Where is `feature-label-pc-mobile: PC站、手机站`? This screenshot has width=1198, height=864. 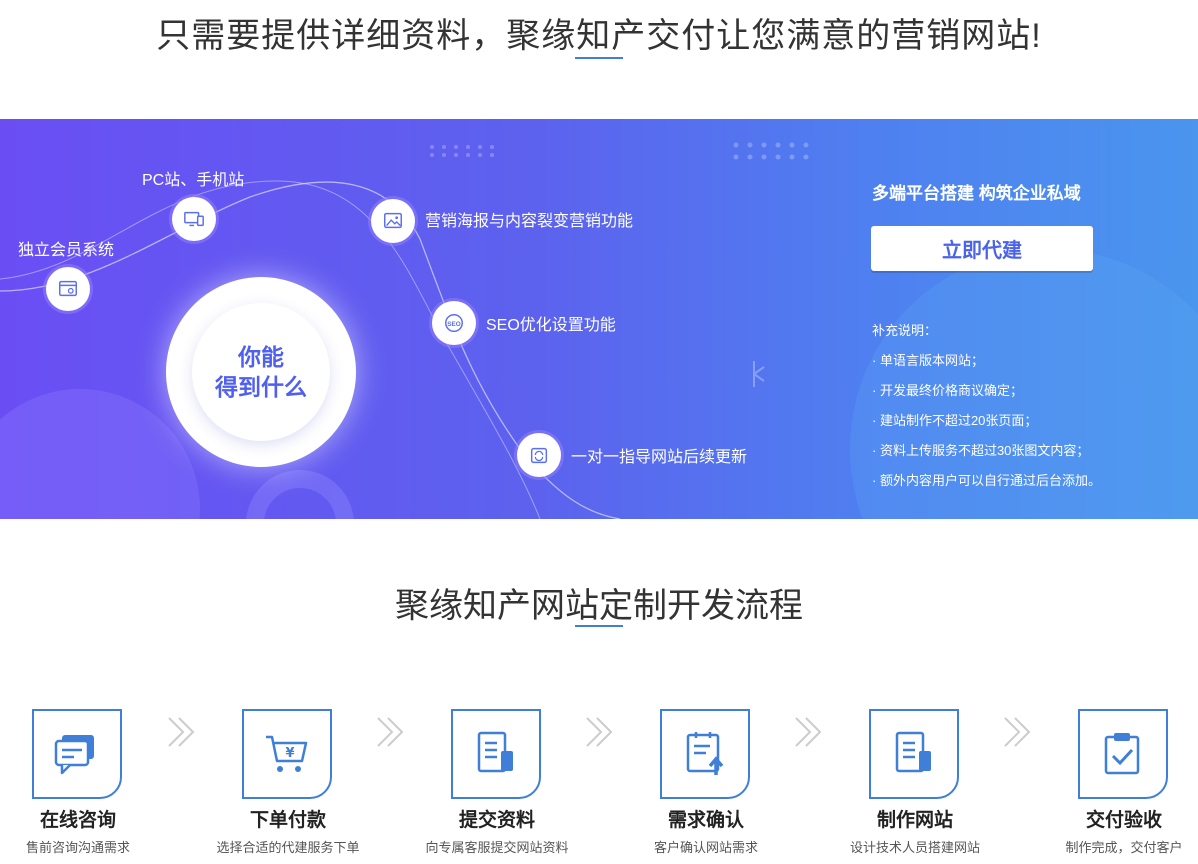 feature-label-pc-mobile: PC站、手机站 is located at coordinates (193, 180).